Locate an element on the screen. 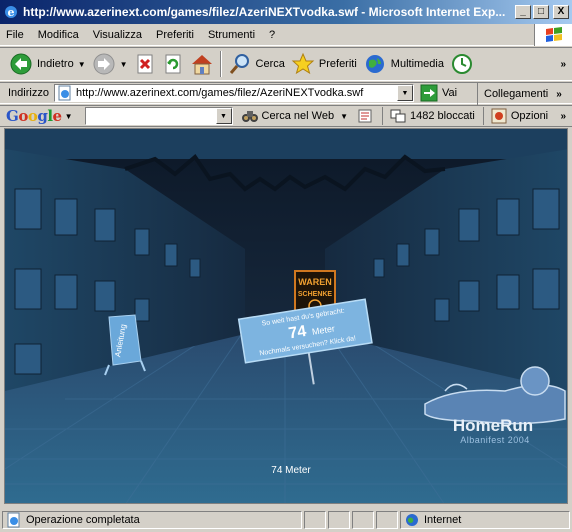 This screenshot has width=572, height=532. options-icon is located at coordinates (499, 116).